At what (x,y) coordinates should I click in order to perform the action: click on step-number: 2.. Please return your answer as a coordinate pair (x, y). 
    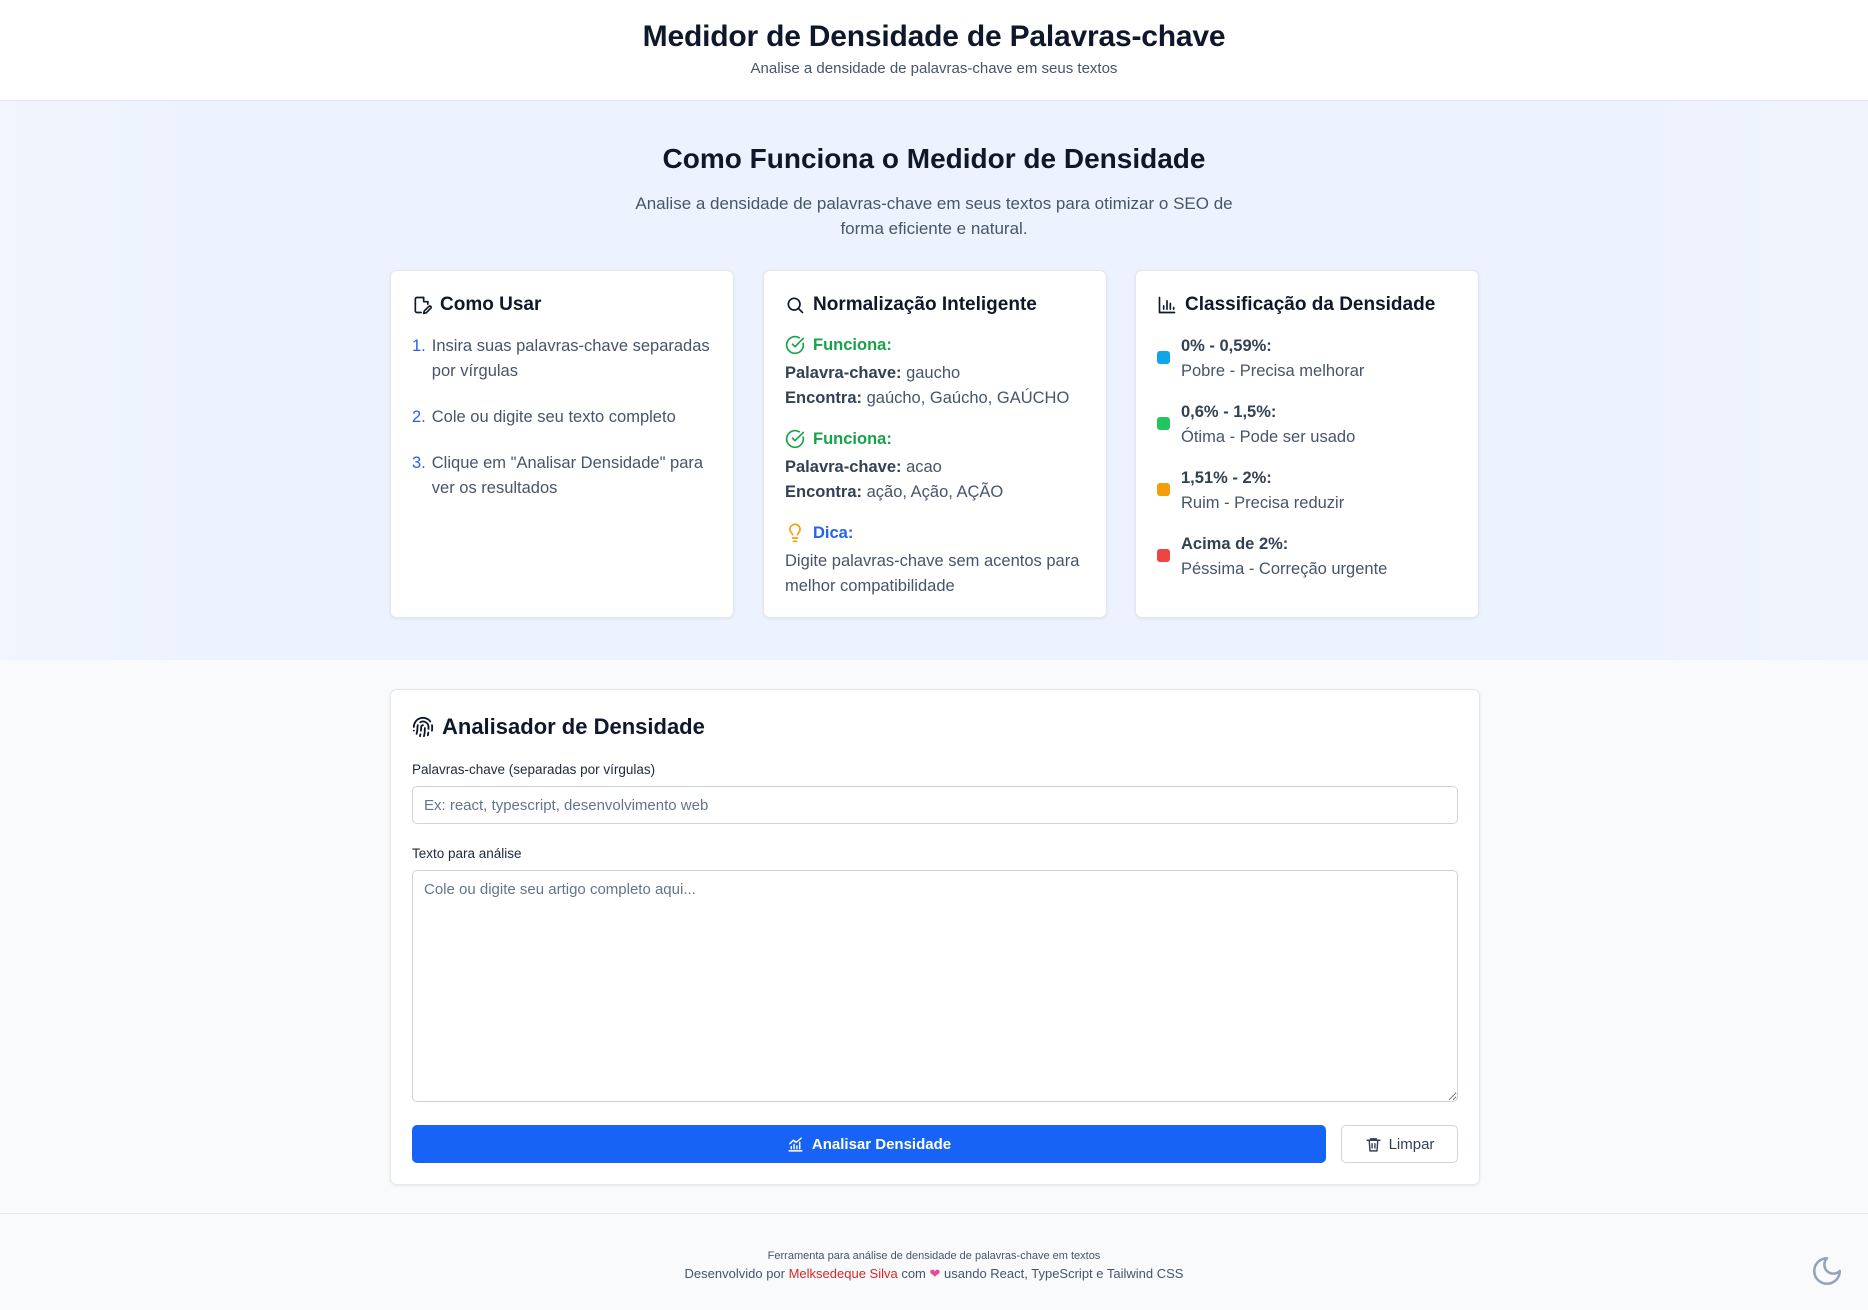
    Looking at the image, I should click on (419, 417).